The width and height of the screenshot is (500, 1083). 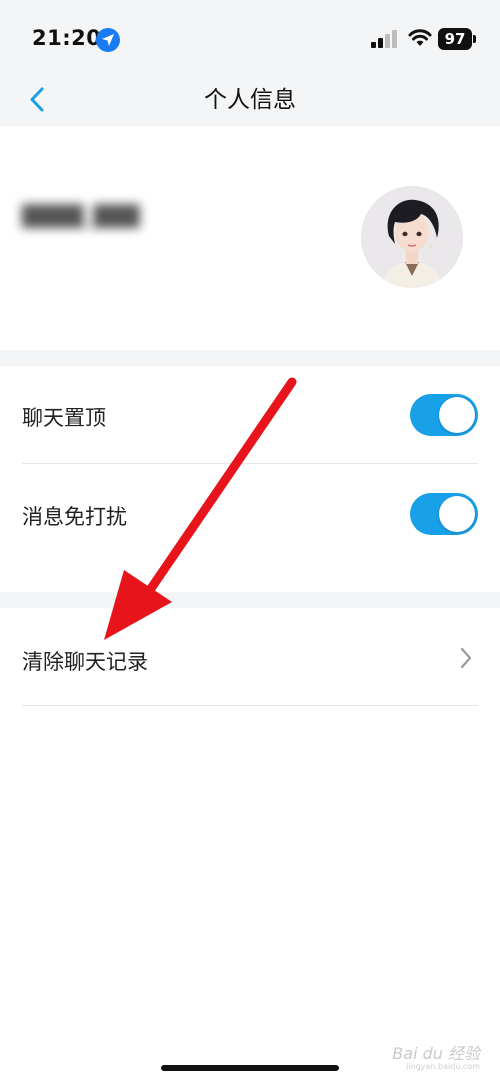 I want to click on avatar, so click(x=412, y=237).